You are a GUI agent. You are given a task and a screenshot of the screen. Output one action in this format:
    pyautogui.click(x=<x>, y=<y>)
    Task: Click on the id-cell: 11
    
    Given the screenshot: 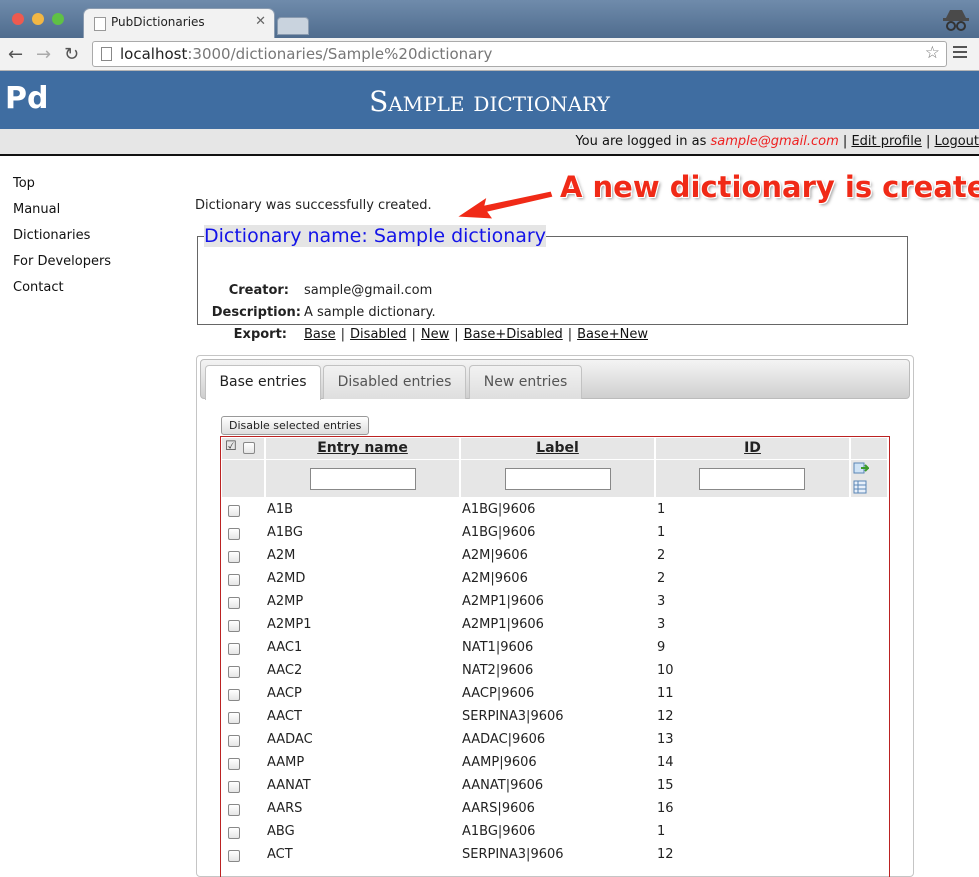 What is the action you would take?
    pyautogui.click(x=665, y=693)
    